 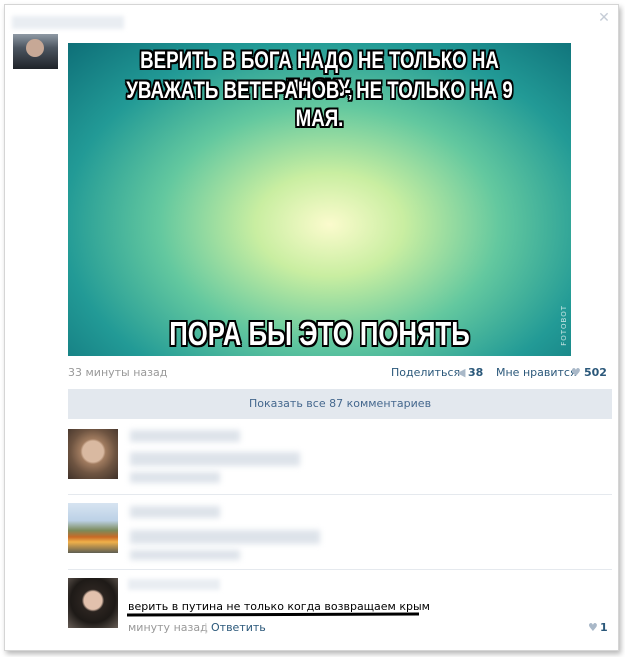 What do you see at coordinates (595, 372) in the screenshot?
I see `like-count: 502` at bounding box center [595, 372].